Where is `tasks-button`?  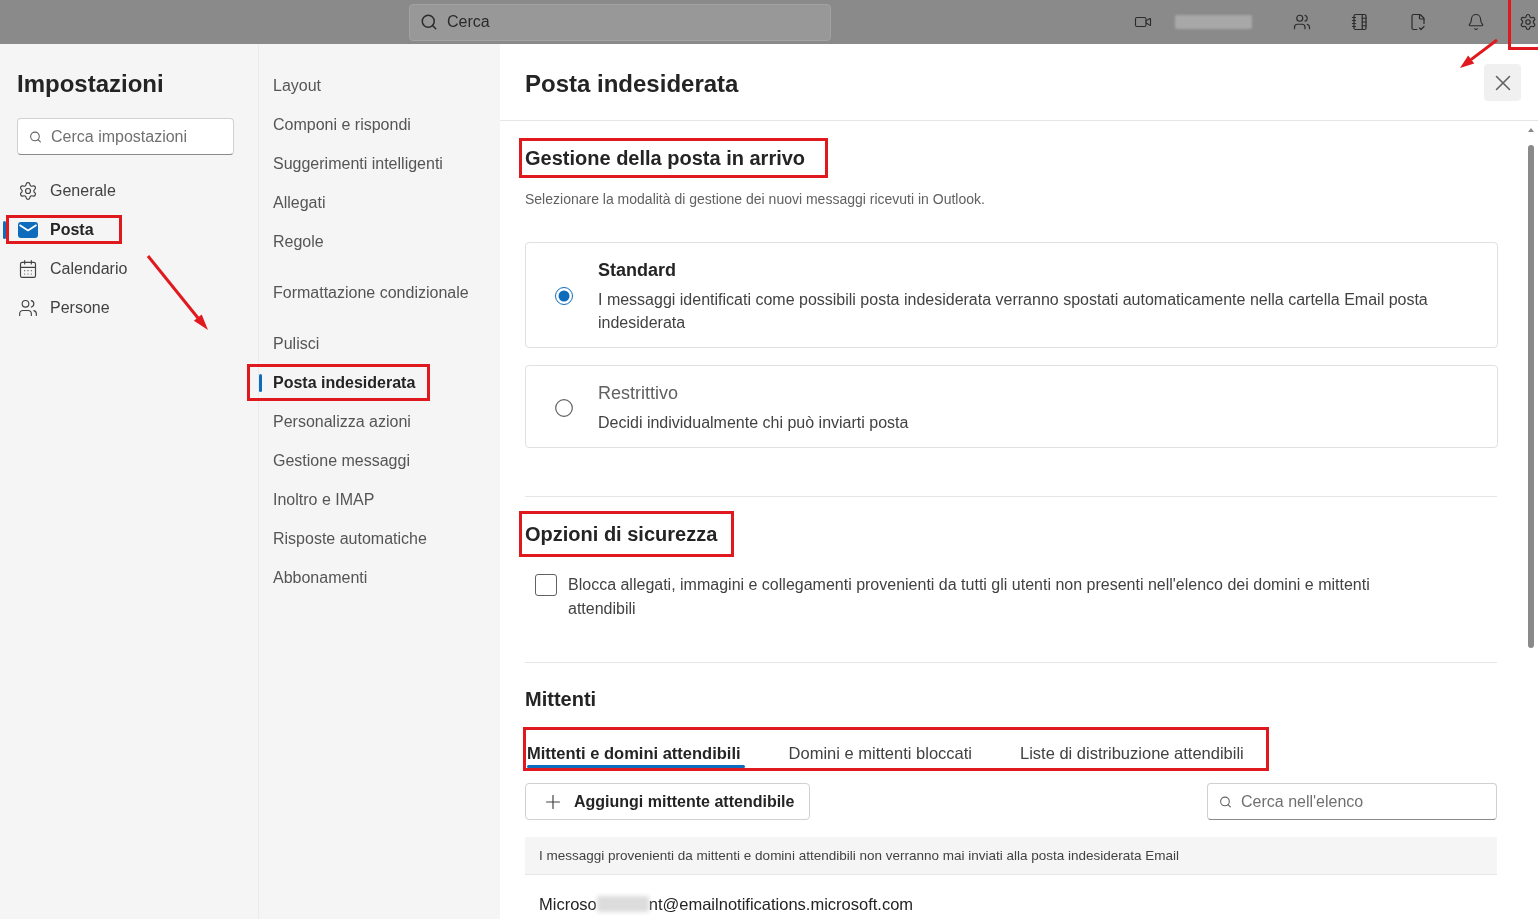
tasks-button is located at coordinates (1418, 22).